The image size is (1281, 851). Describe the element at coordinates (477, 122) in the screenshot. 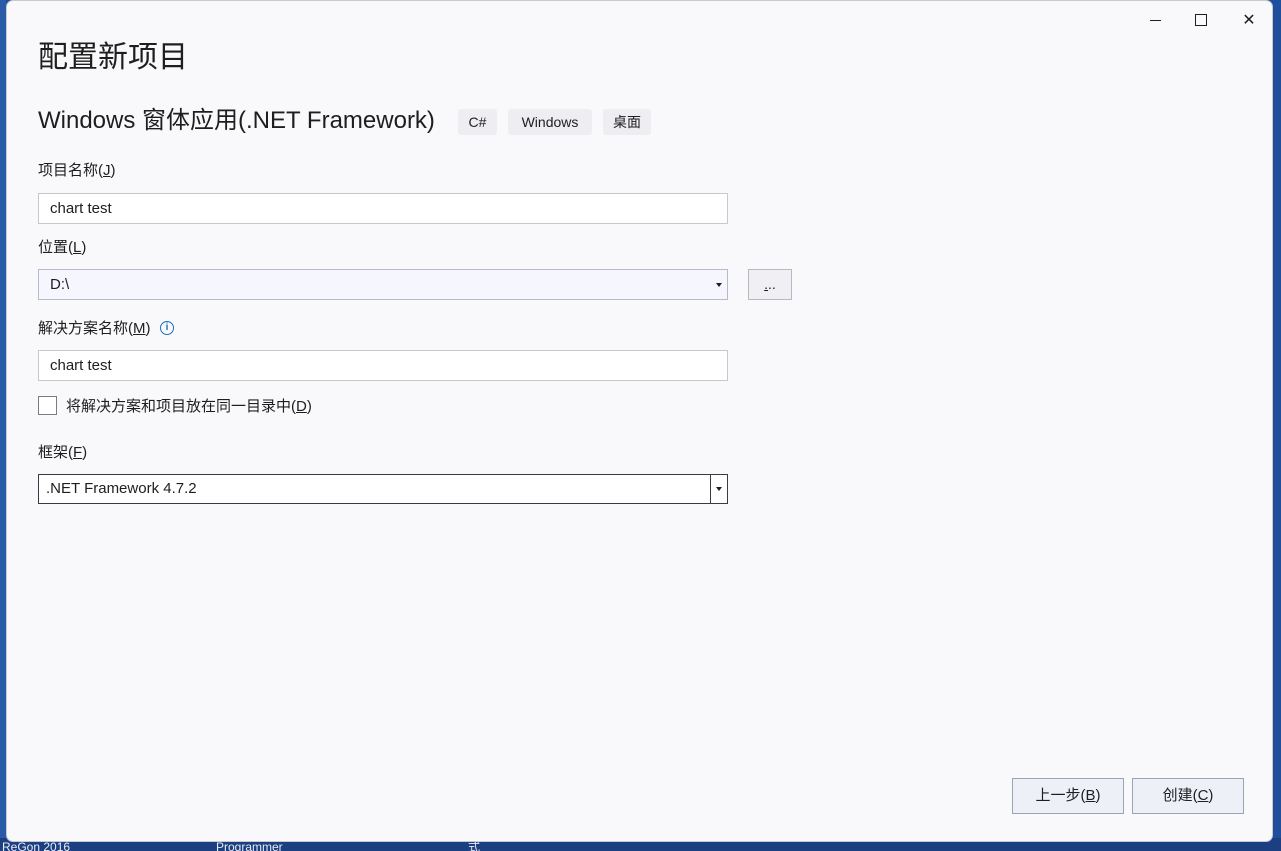

I see `tag-csharp: C#` at that location.